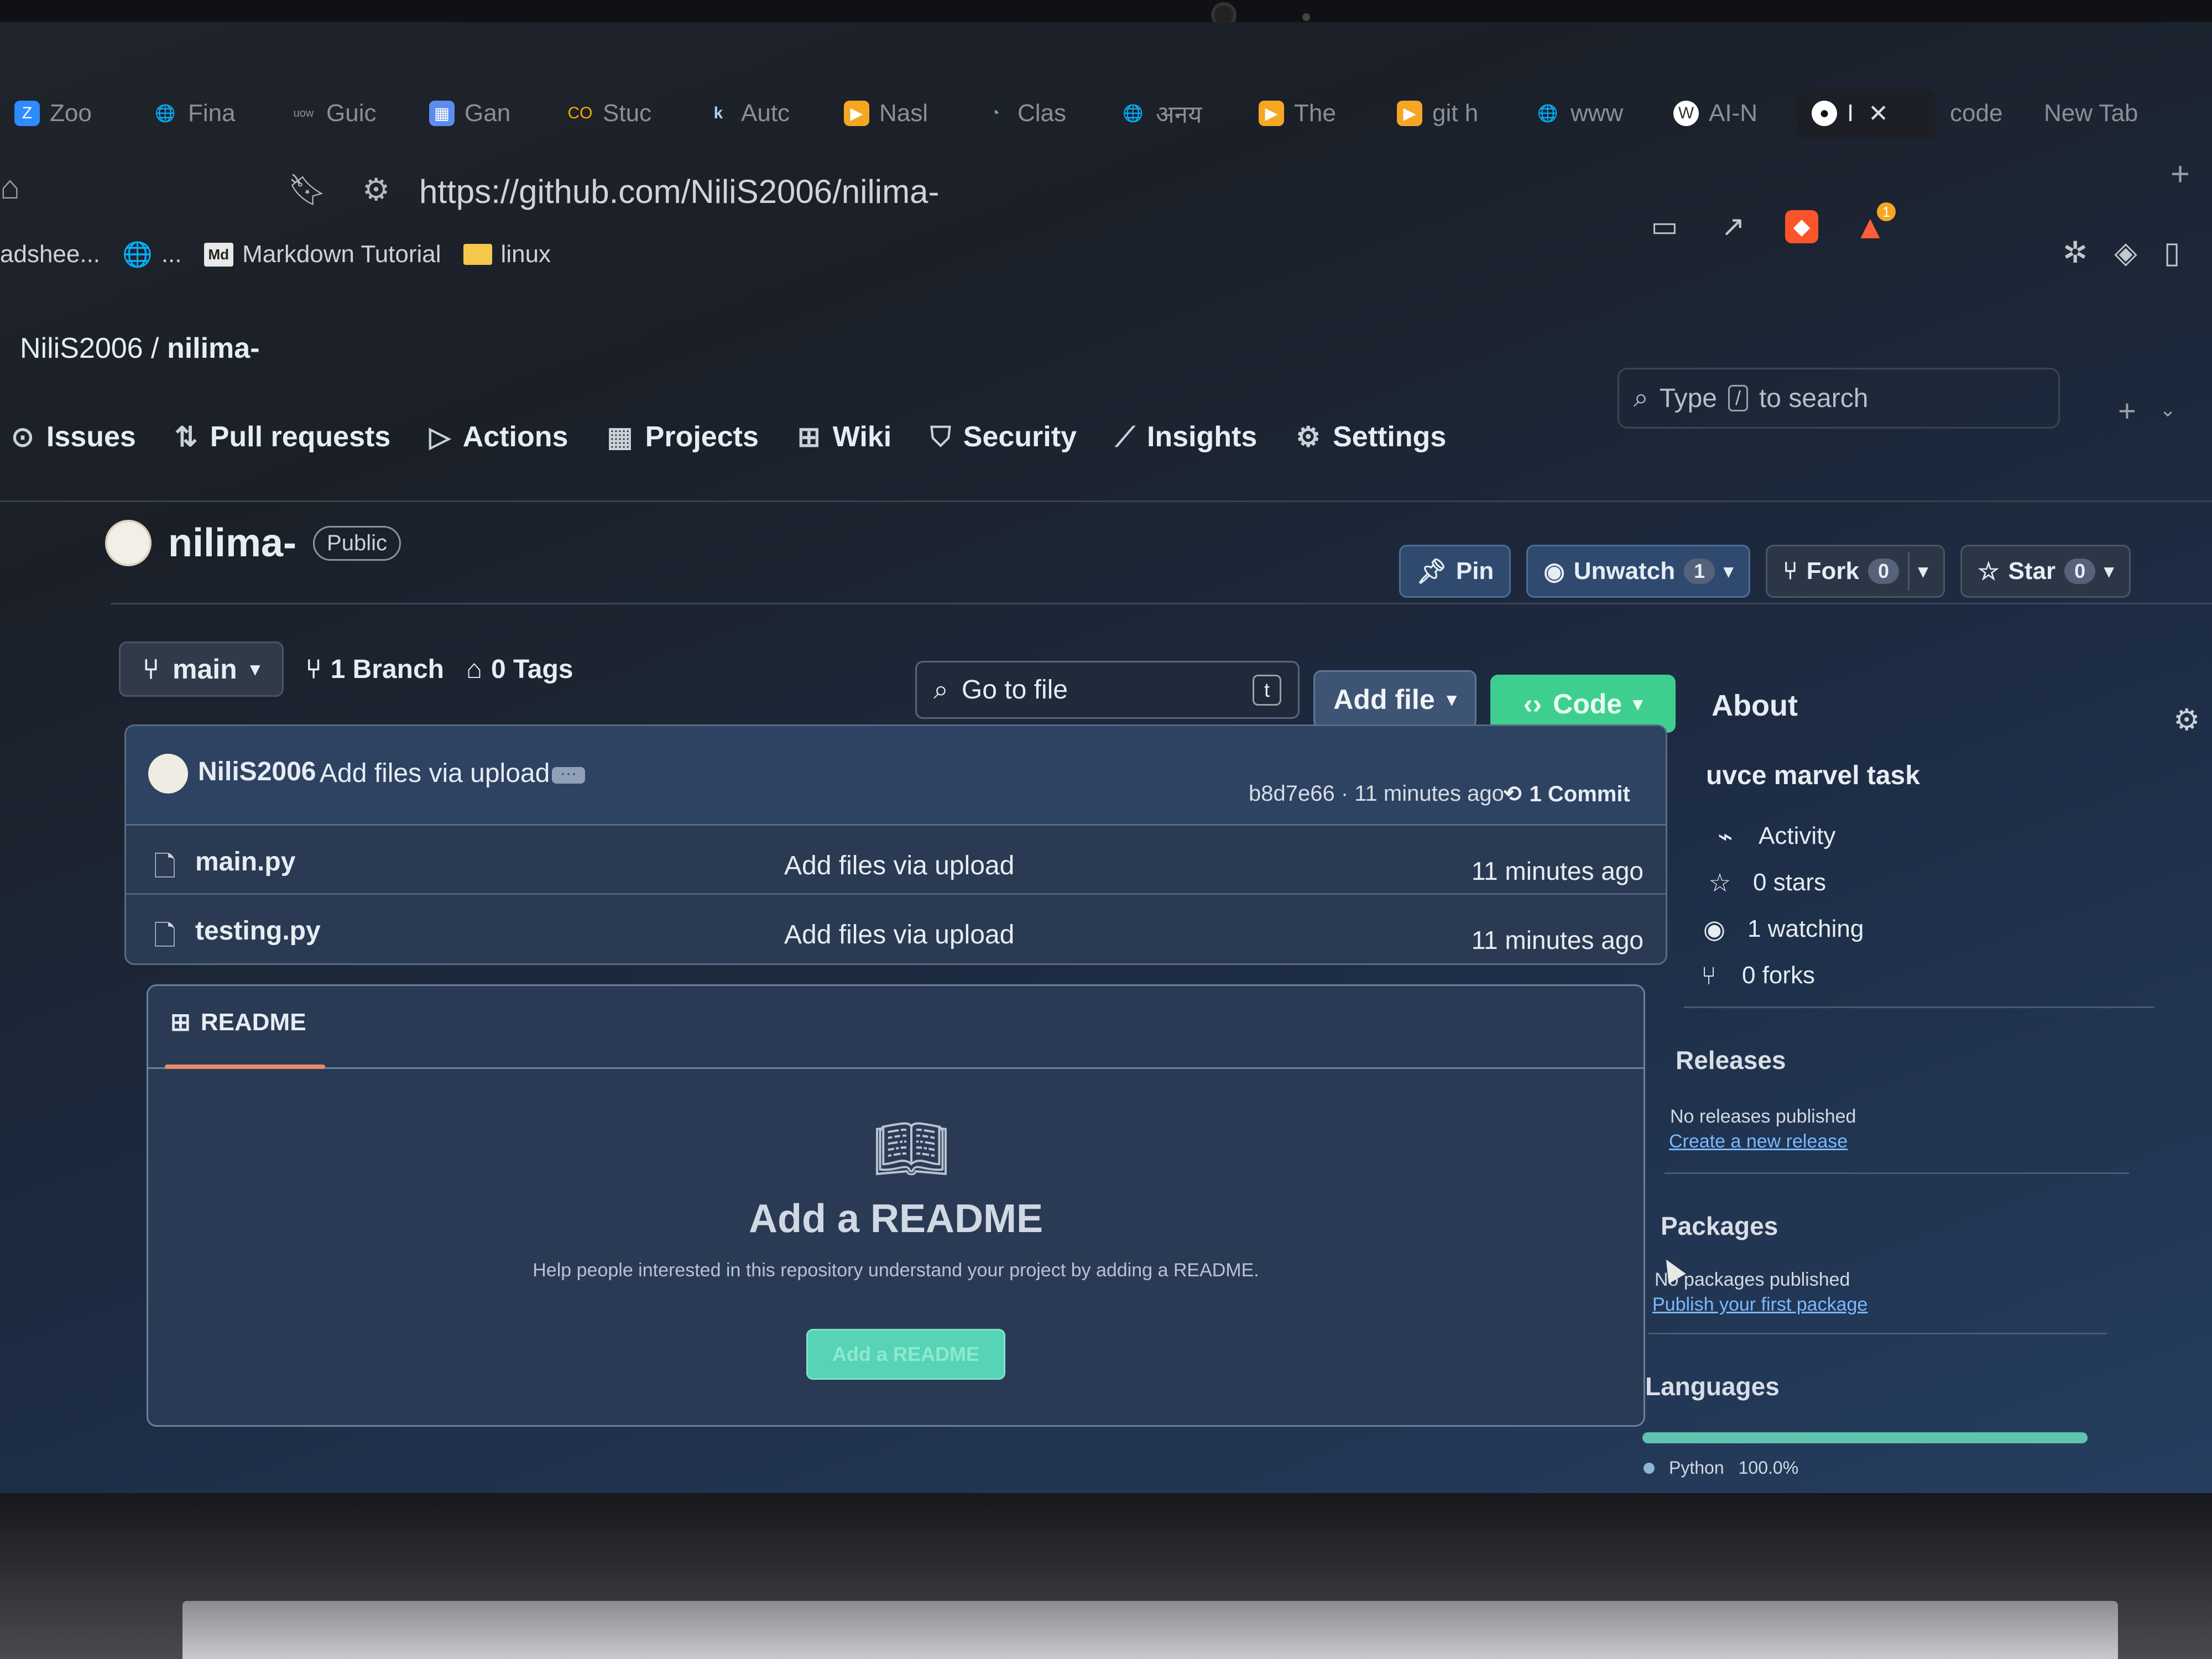  I want to click on site-settings-icon: ⚙, so click(376, 190).